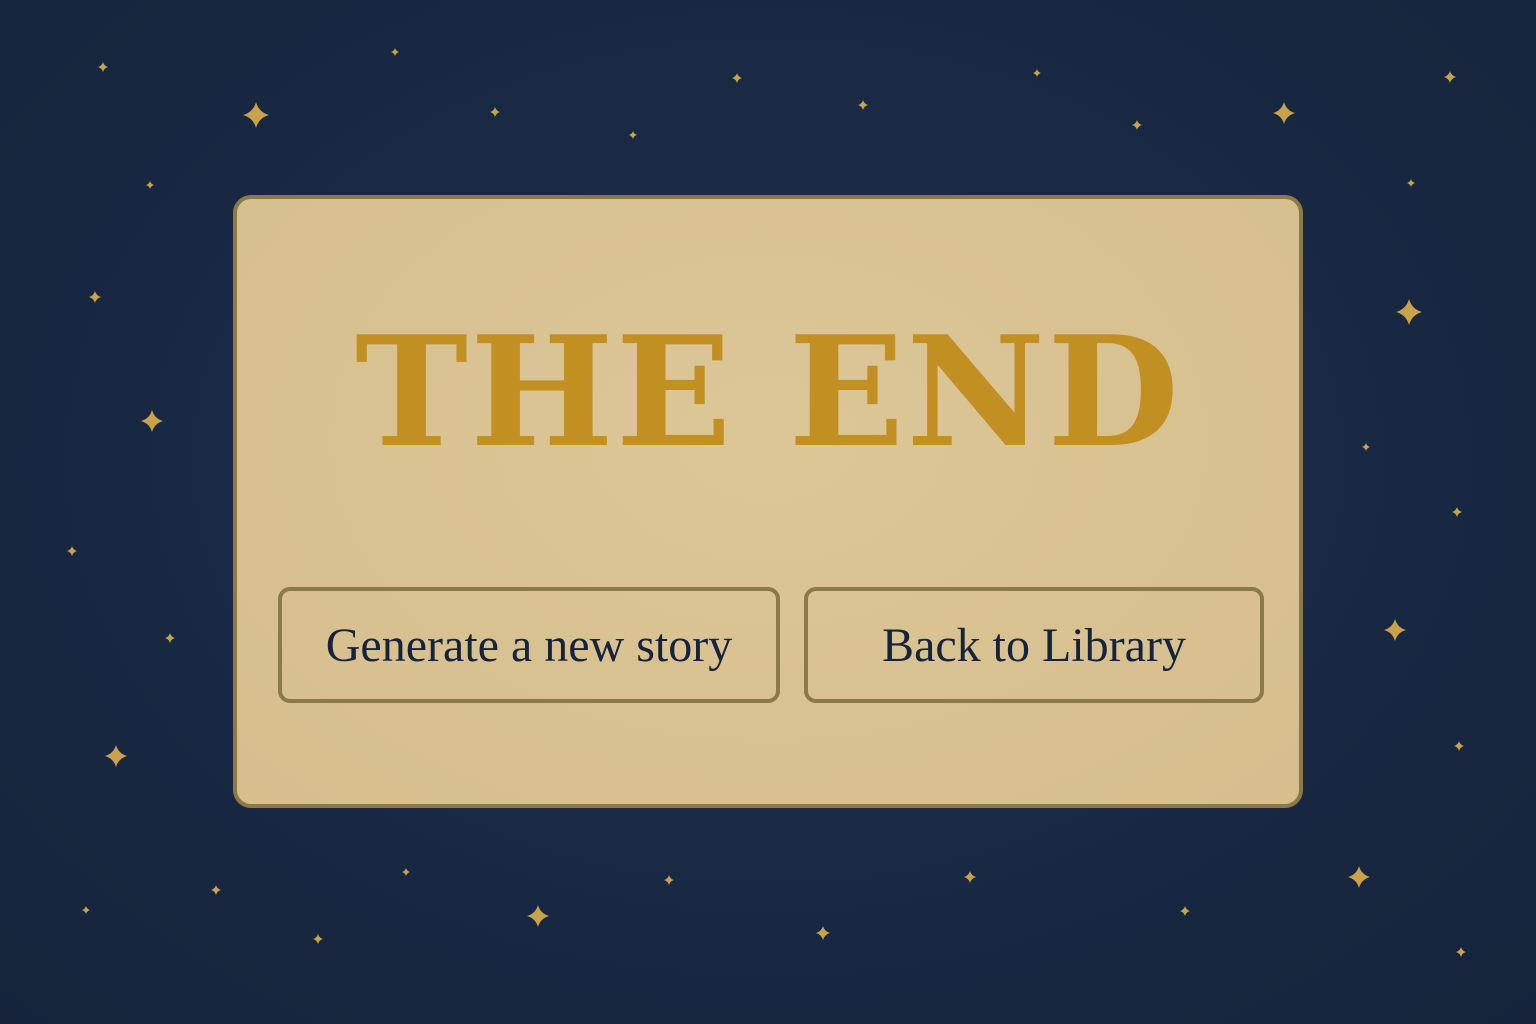  What do you see at coordinates (529, 645) in the screenshot?
I see `generate-new-story-button: Generate a new story` at bounding box center [529, 645].